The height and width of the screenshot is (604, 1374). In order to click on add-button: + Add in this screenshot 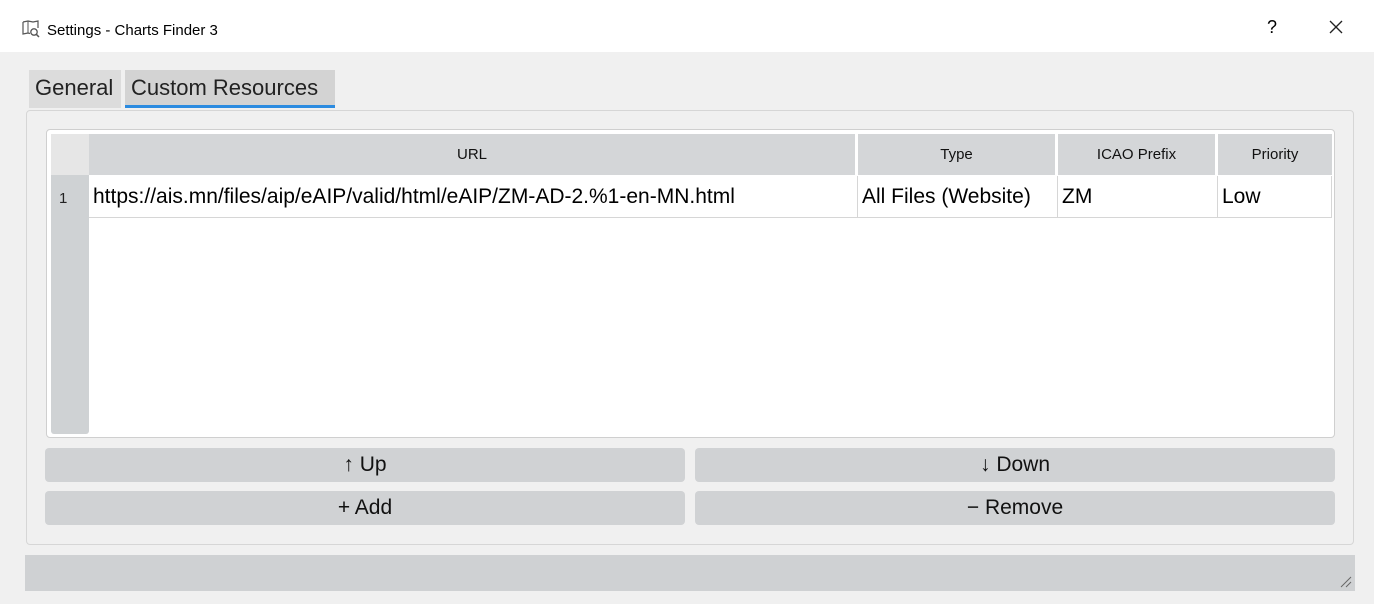, I will do `click(365, 508)`.